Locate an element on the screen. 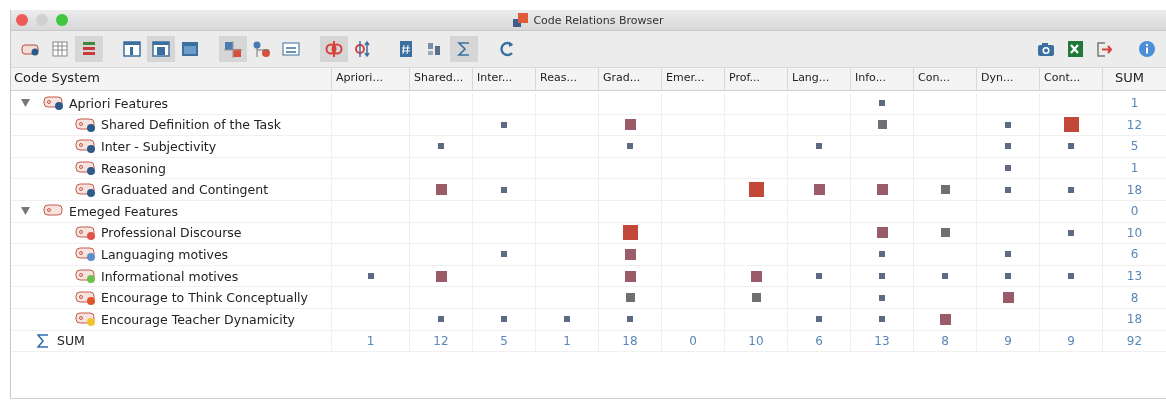 The width and height of the screenshot is (1166, 408). code-label: Reasoning is located at coordinates (133, 168).